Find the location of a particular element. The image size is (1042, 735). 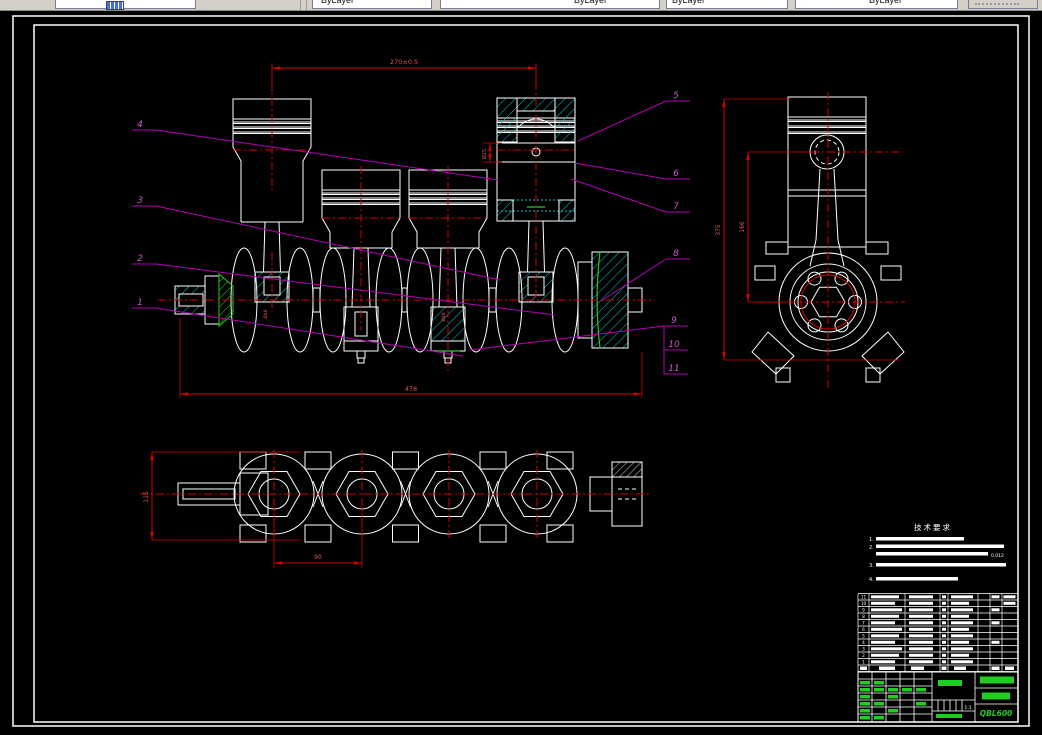

tech-note-2: 2. is located at coordinates (871, 548).